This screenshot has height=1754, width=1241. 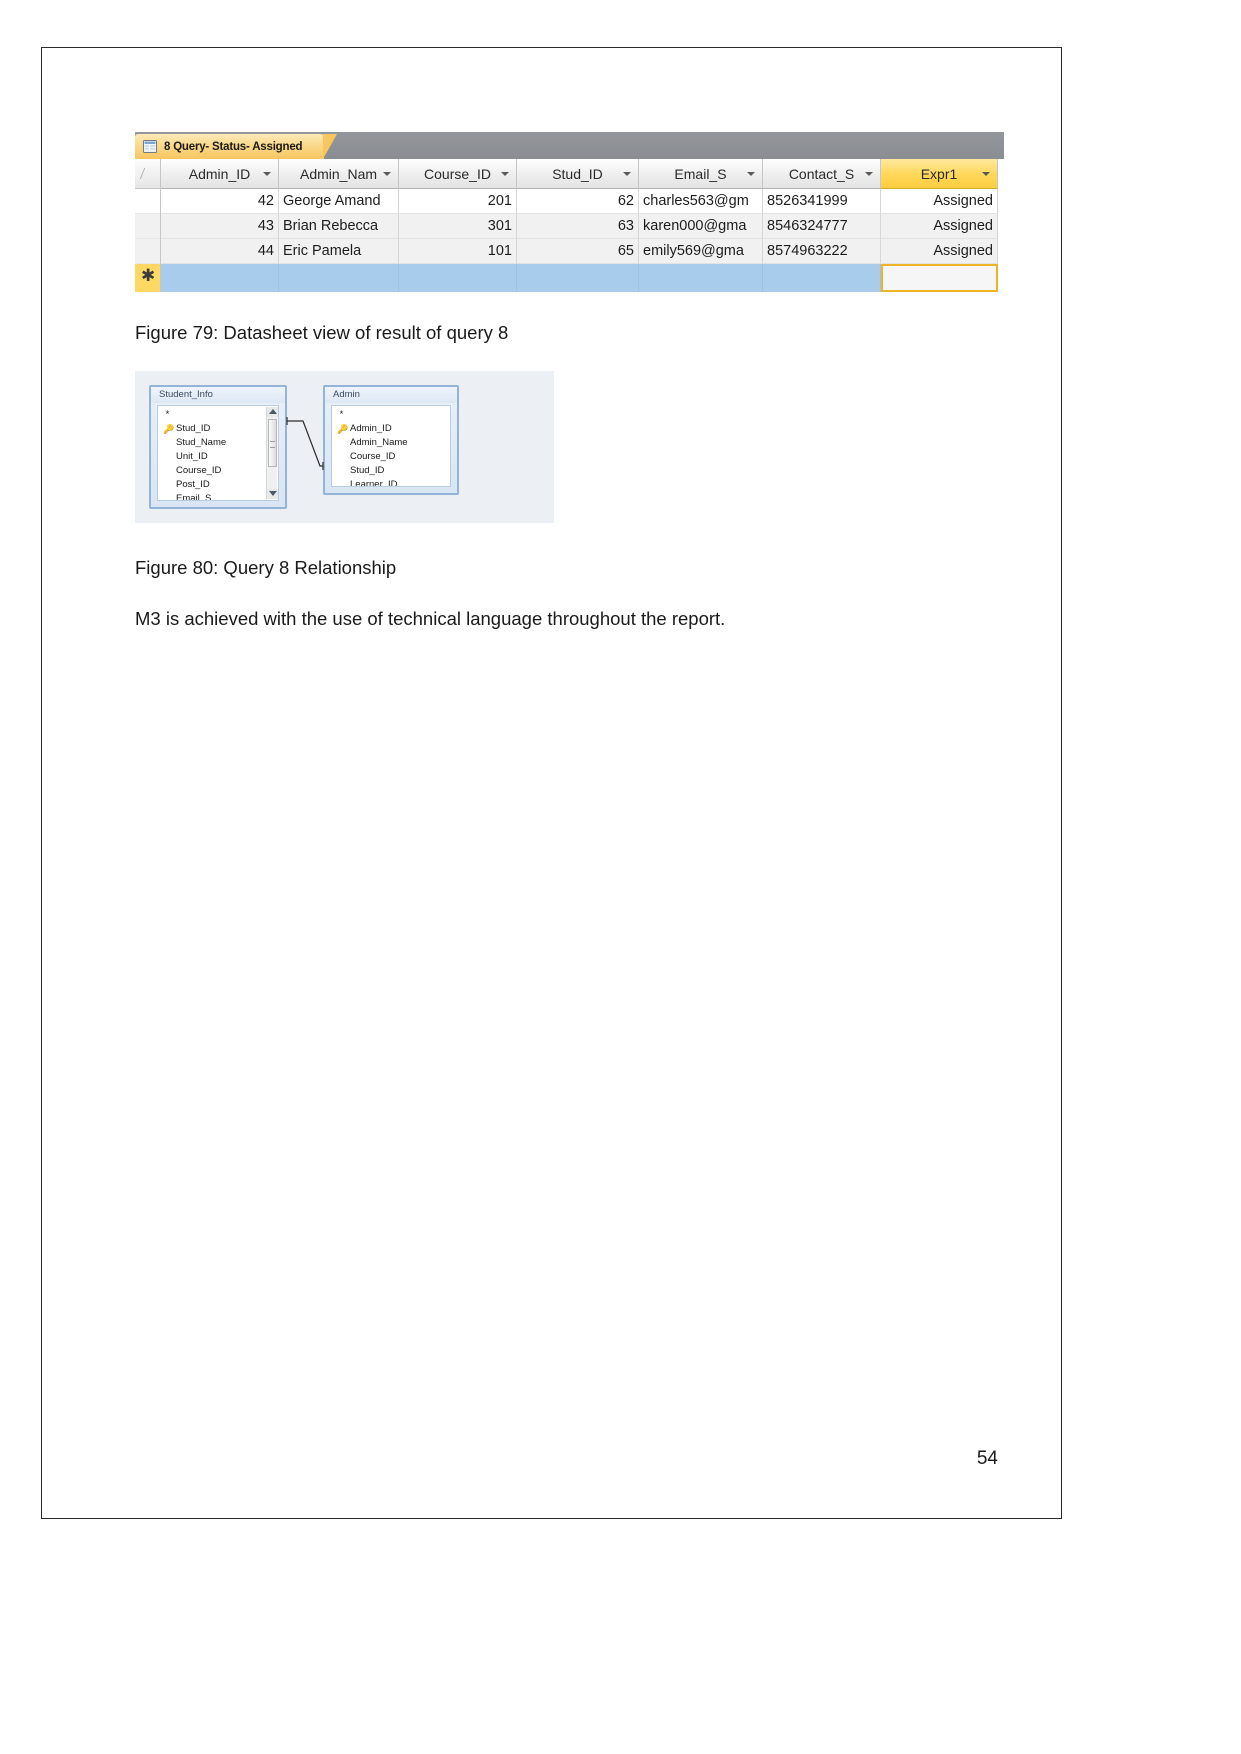 I want to click on cell-contact-s: 8526341999, so click(x=822, y=201).